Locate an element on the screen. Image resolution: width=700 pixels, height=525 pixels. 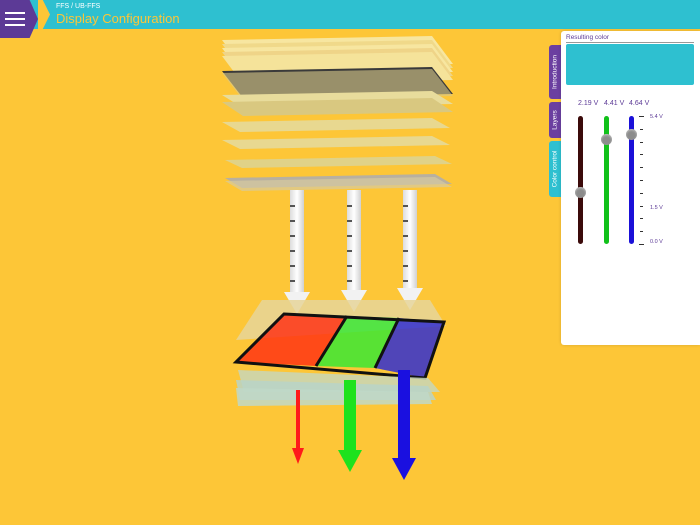
tab-introduction-label: Introduction is located at coordinates (555, 72).